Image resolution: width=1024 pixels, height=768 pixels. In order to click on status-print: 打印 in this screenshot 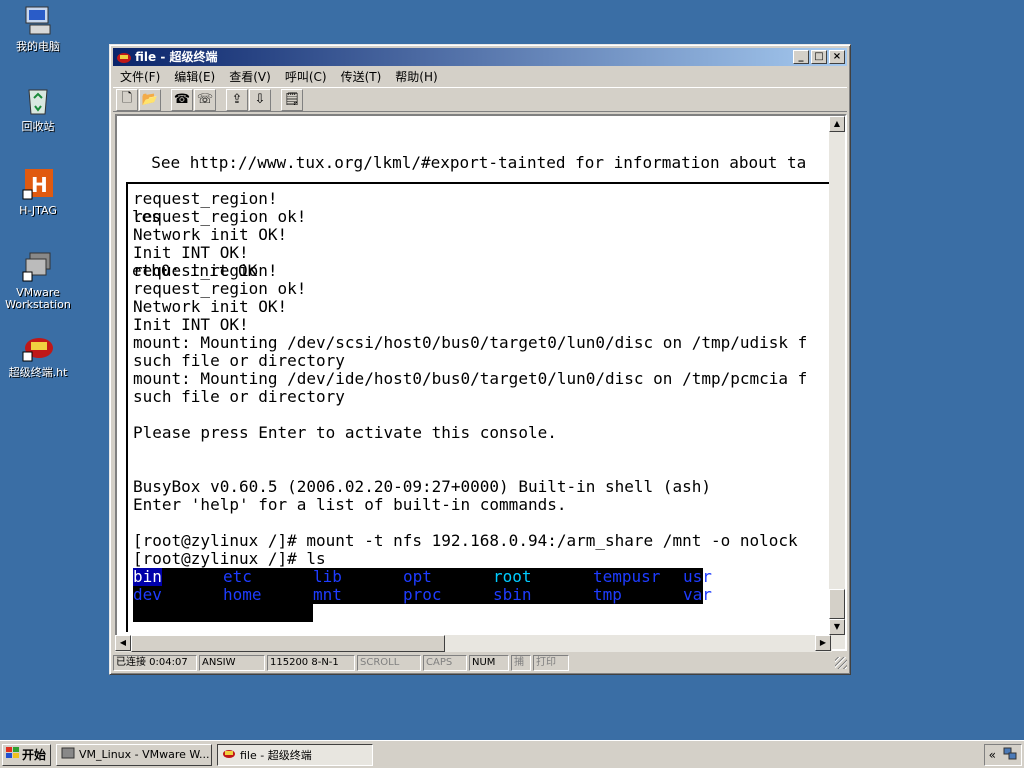, I will do `click(551, 663)`.